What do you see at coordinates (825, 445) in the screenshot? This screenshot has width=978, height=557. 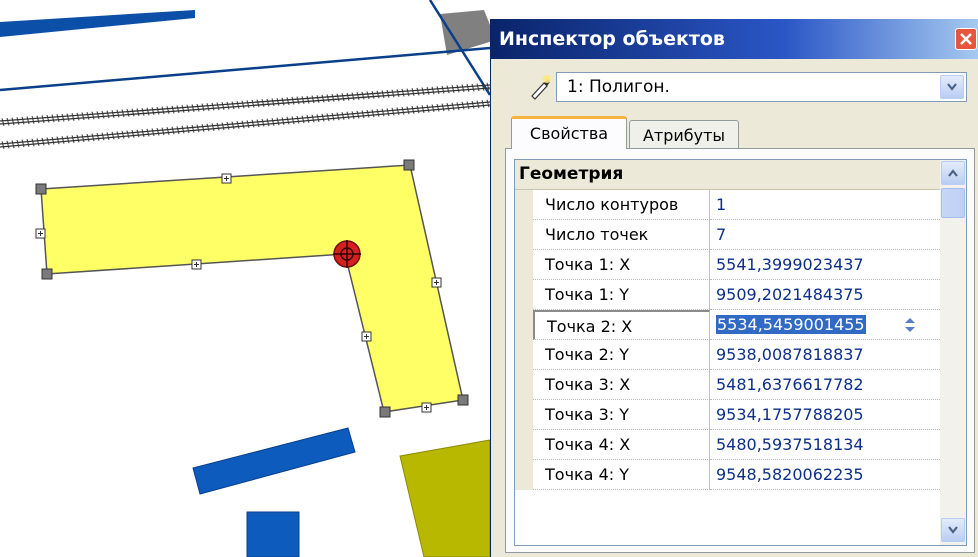 I see `property-value: 5480,5937518134` at bounding box center [825, 445].